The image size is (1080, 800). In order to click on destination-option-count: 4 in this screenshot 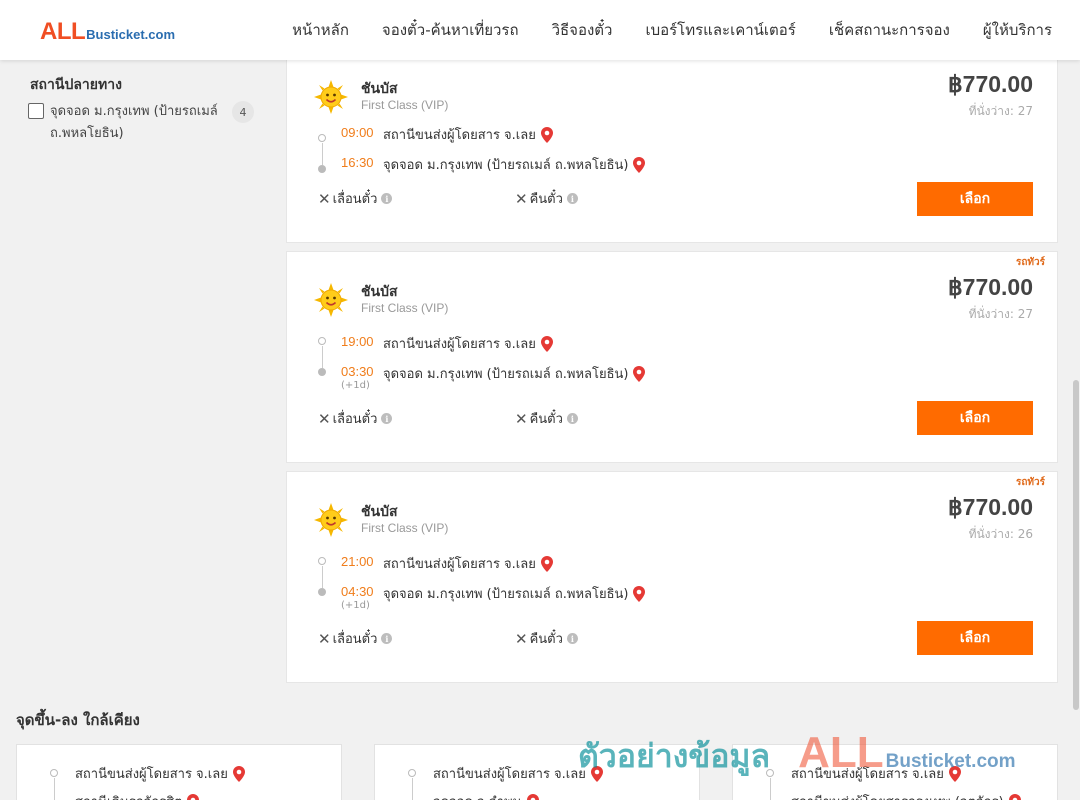, I will do `click(243, 112)`.